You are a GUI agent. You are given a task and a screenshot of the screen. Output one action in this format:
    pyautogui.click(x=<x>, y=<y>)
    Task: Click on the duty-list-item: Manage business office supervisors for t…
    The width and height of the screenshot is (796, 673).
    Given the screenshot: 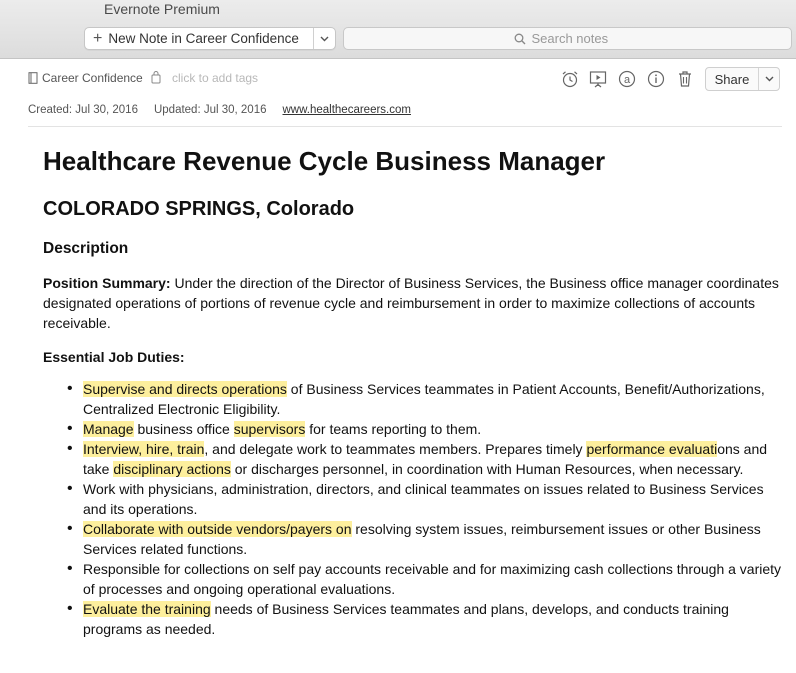 What is the action you would take?
    pyautogui.click(x=425, y=429)
    